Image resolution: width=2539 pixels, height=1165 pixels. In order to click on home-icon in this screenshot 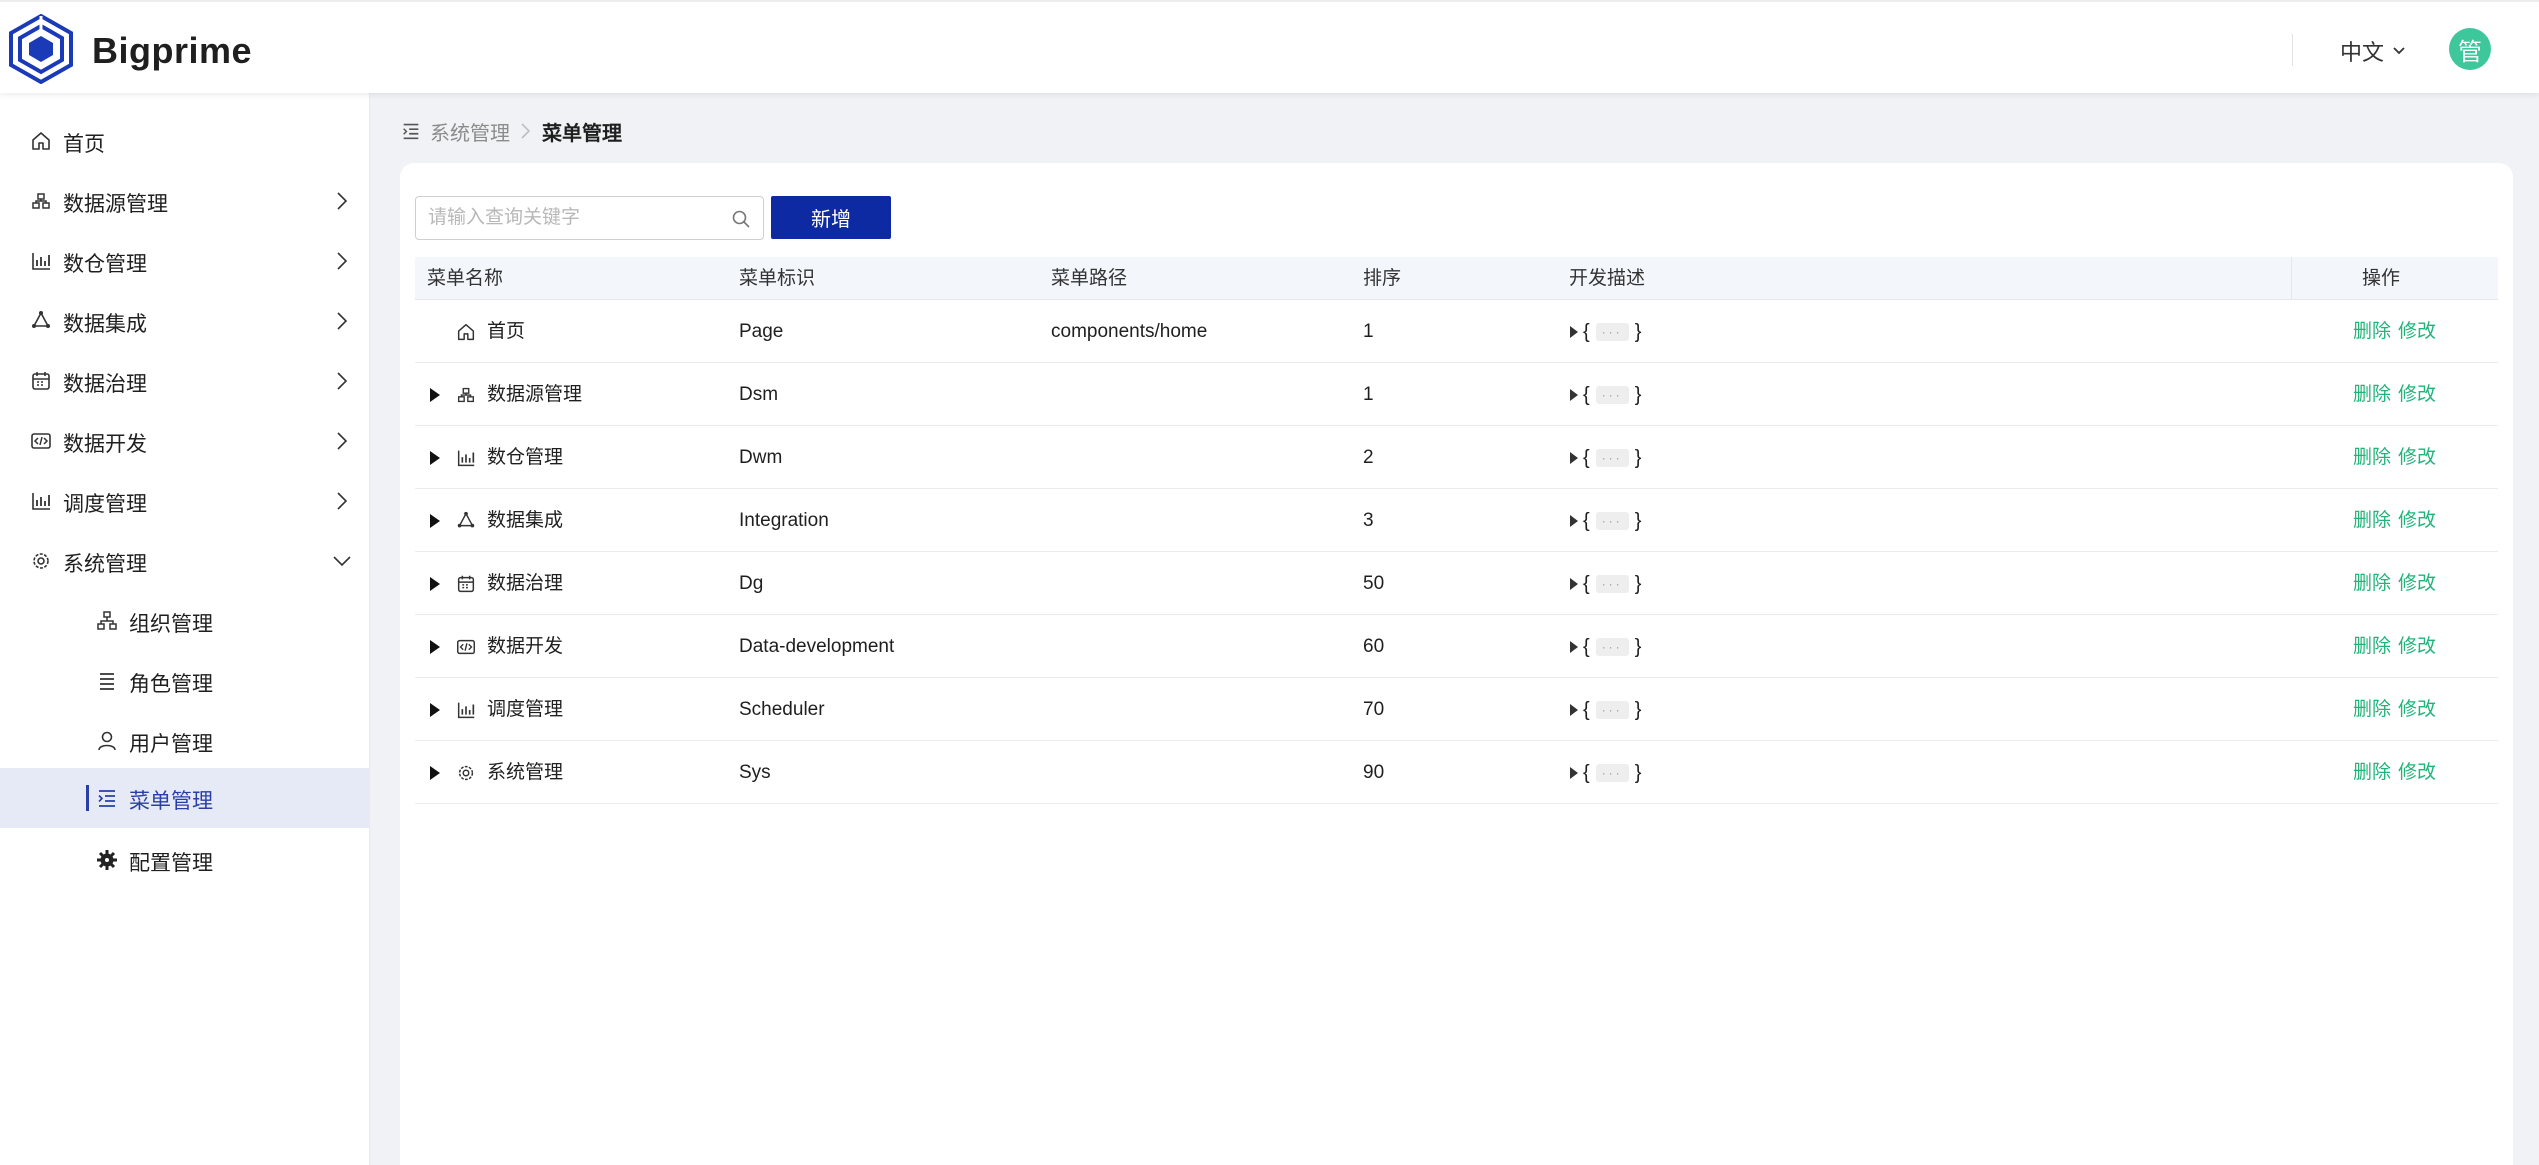, I will do `click(466, 332)`.